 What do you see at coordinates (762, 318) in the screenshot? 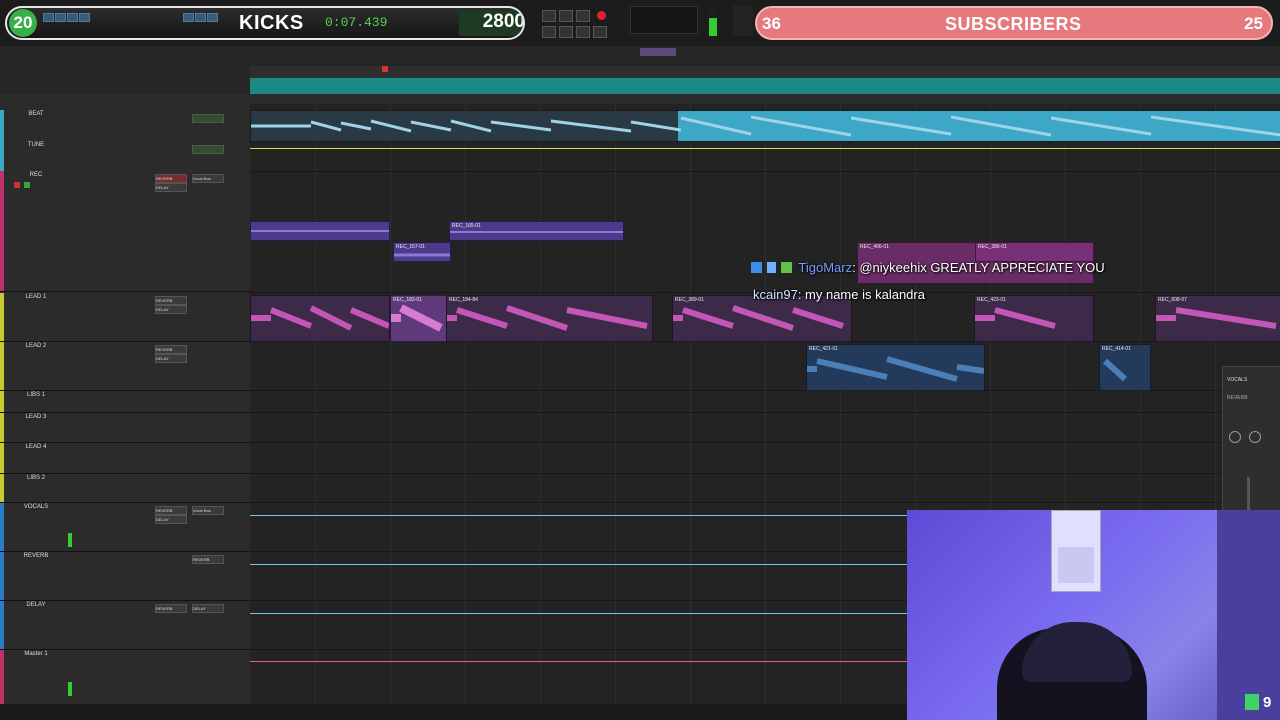
I see `lead1-clip: REC_389-01` at bounding box center [762, 318].